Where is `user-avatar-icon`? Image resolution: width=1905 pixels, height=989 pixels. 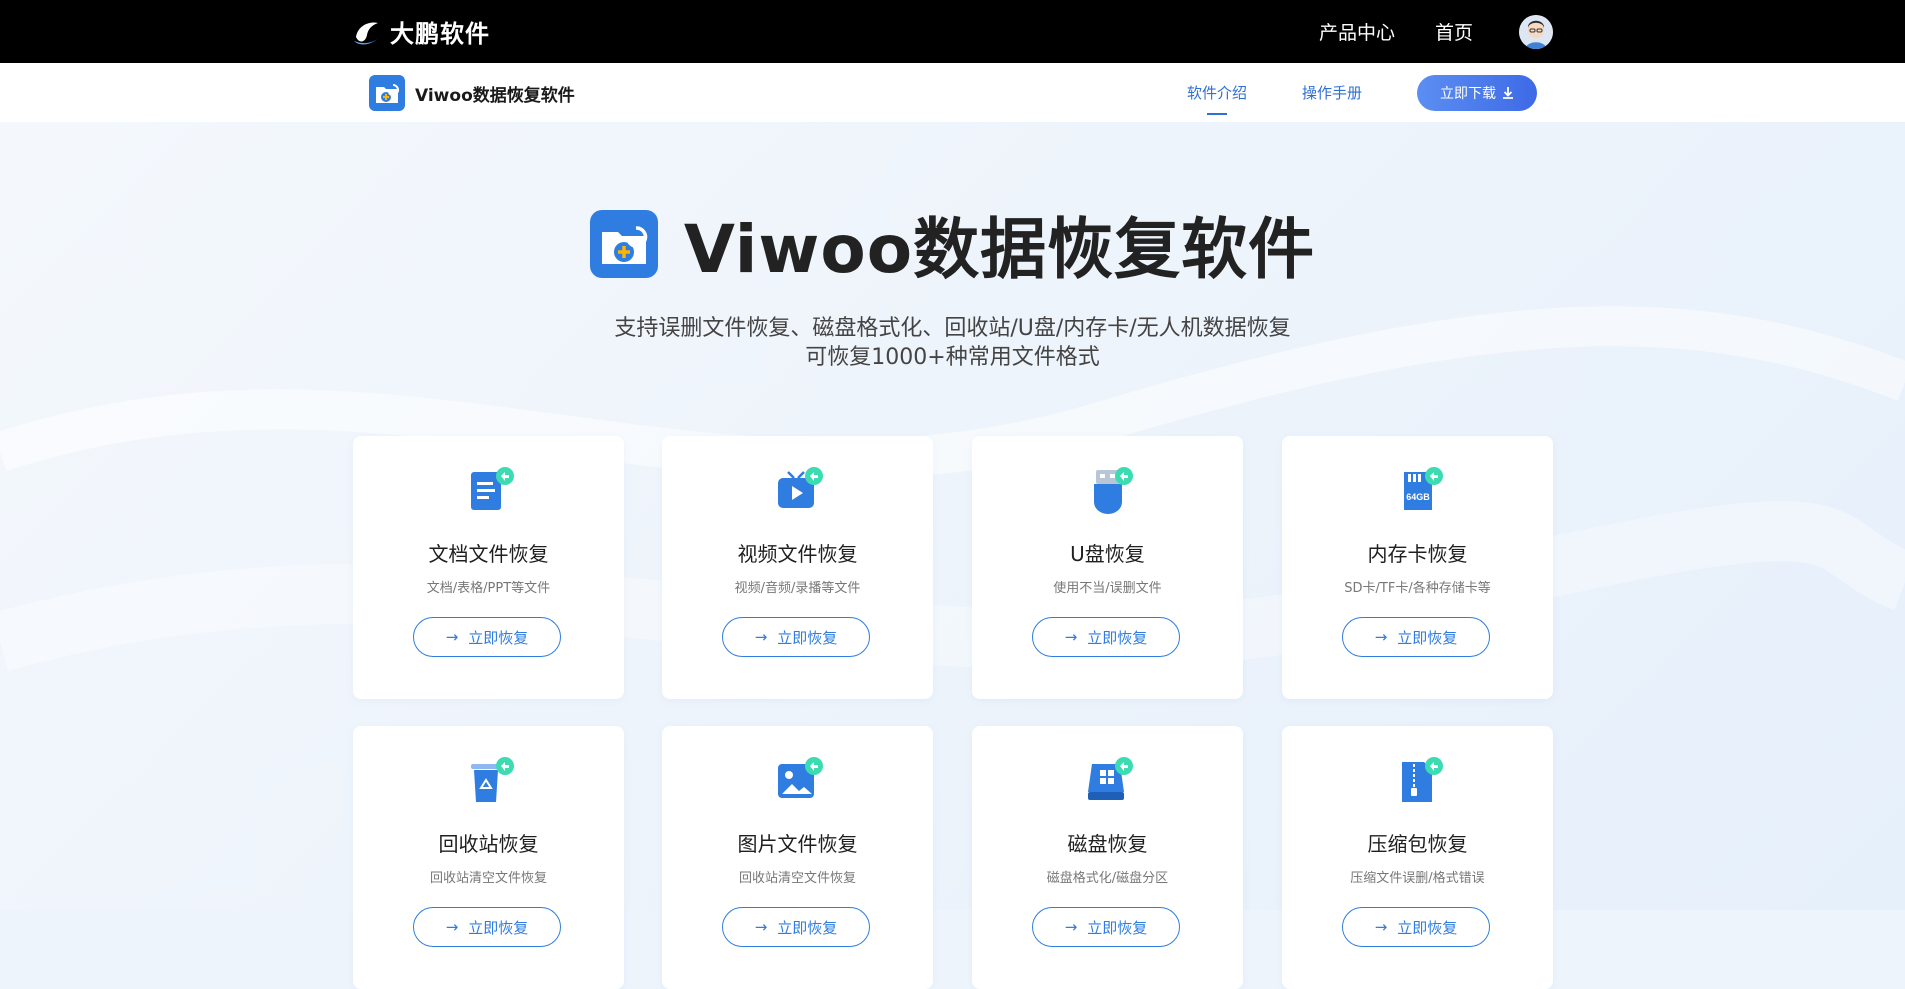 user-avatar-icon is located at coordinates (1536, 31).